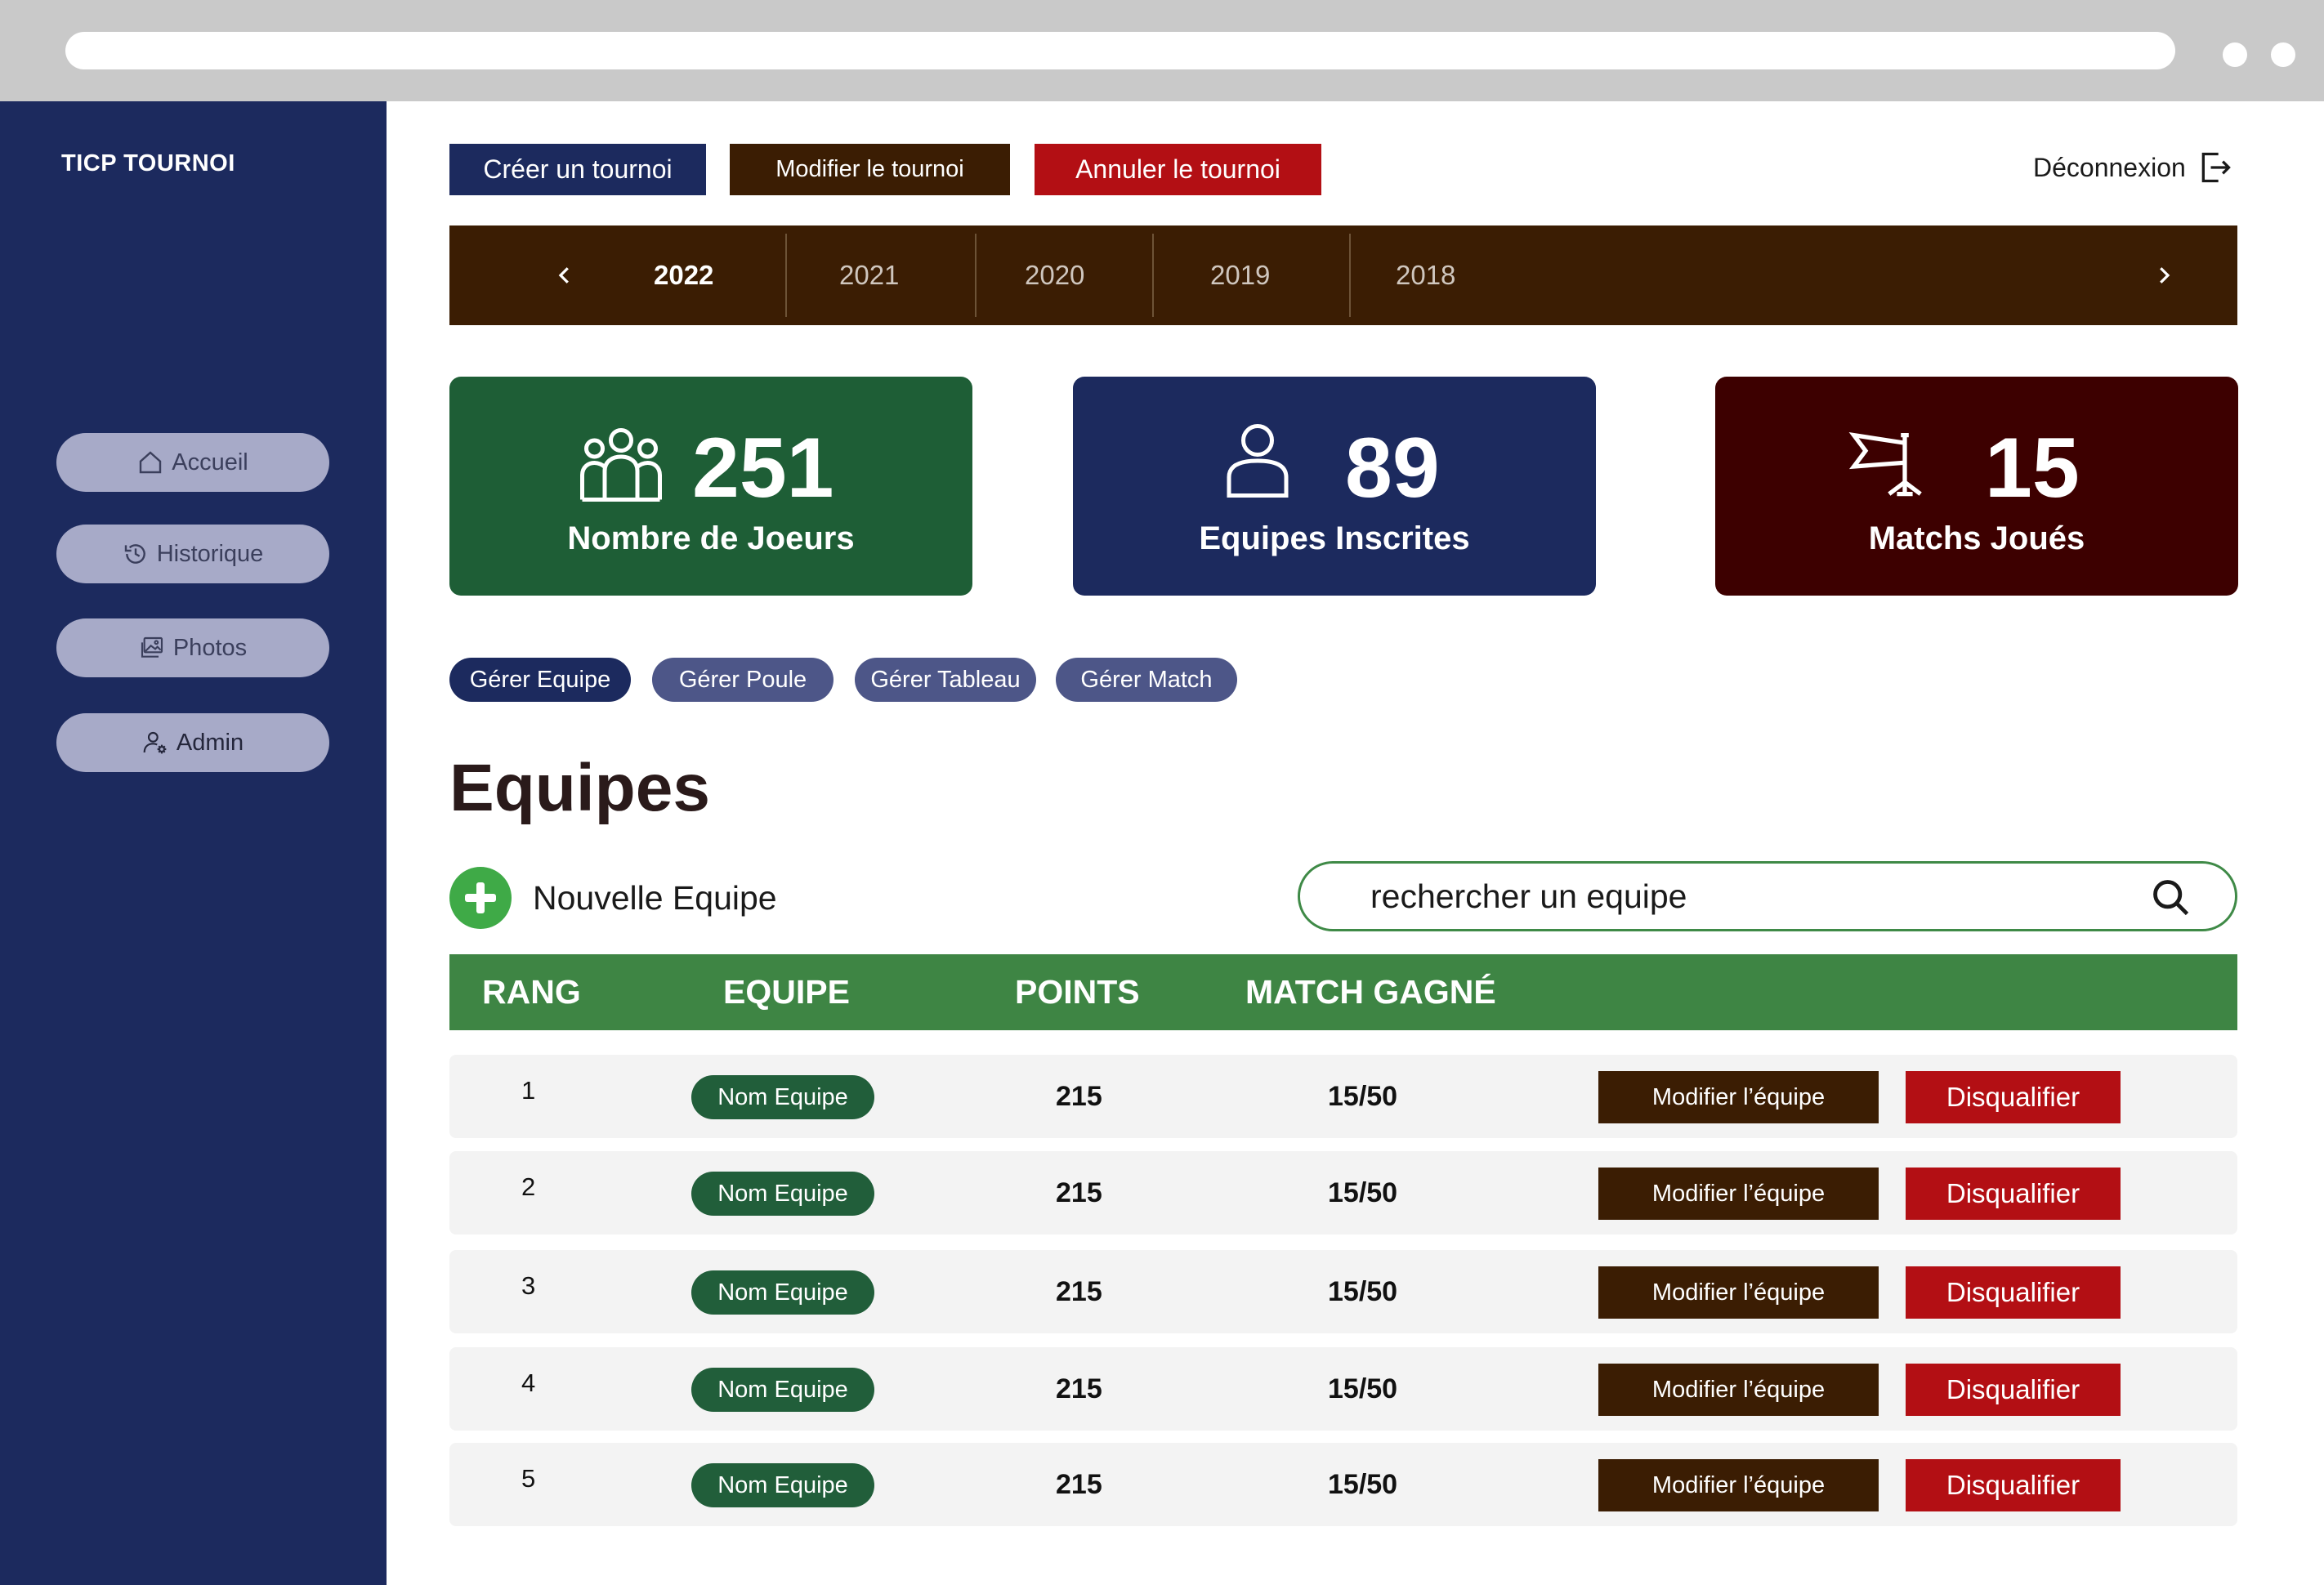  I want to click on admin-icon, so click(155, 742).